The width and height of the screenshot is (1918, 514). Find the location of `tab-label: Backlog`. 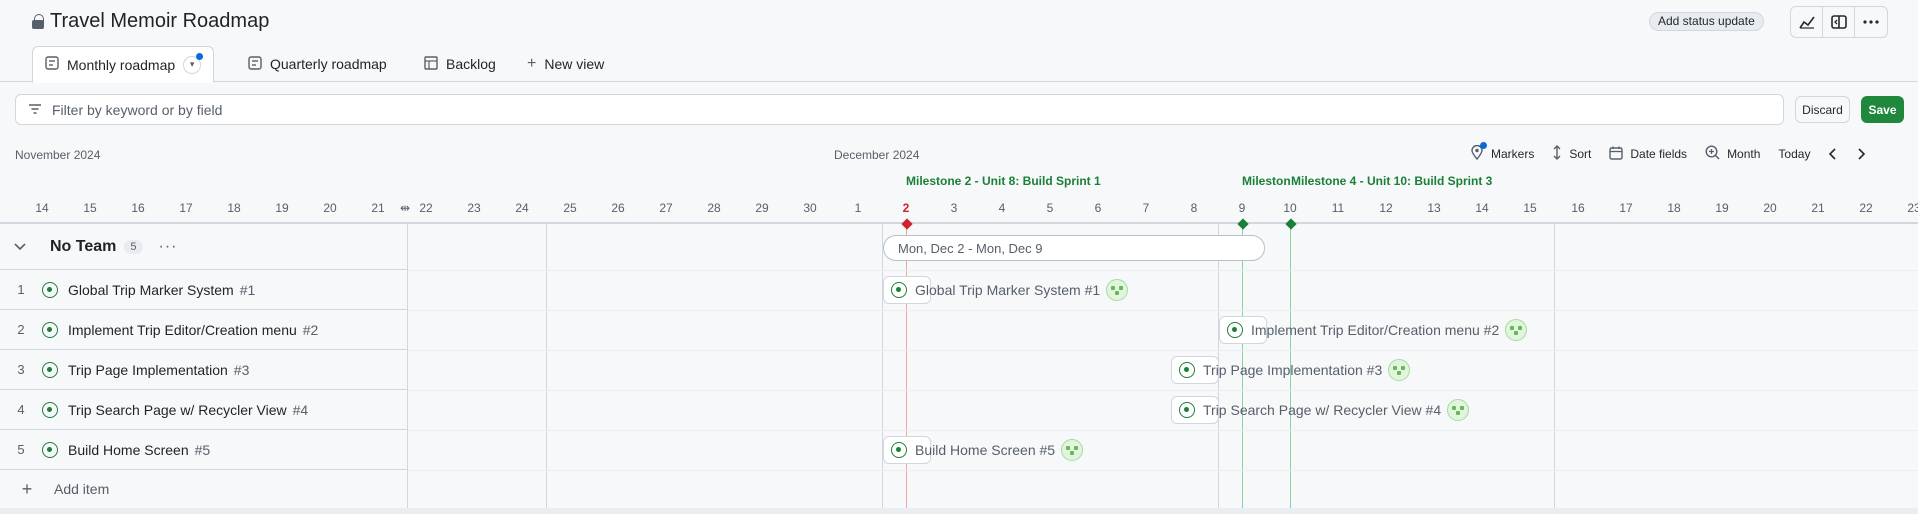

tab-label: Backlog is located at coordinates (471, 64).